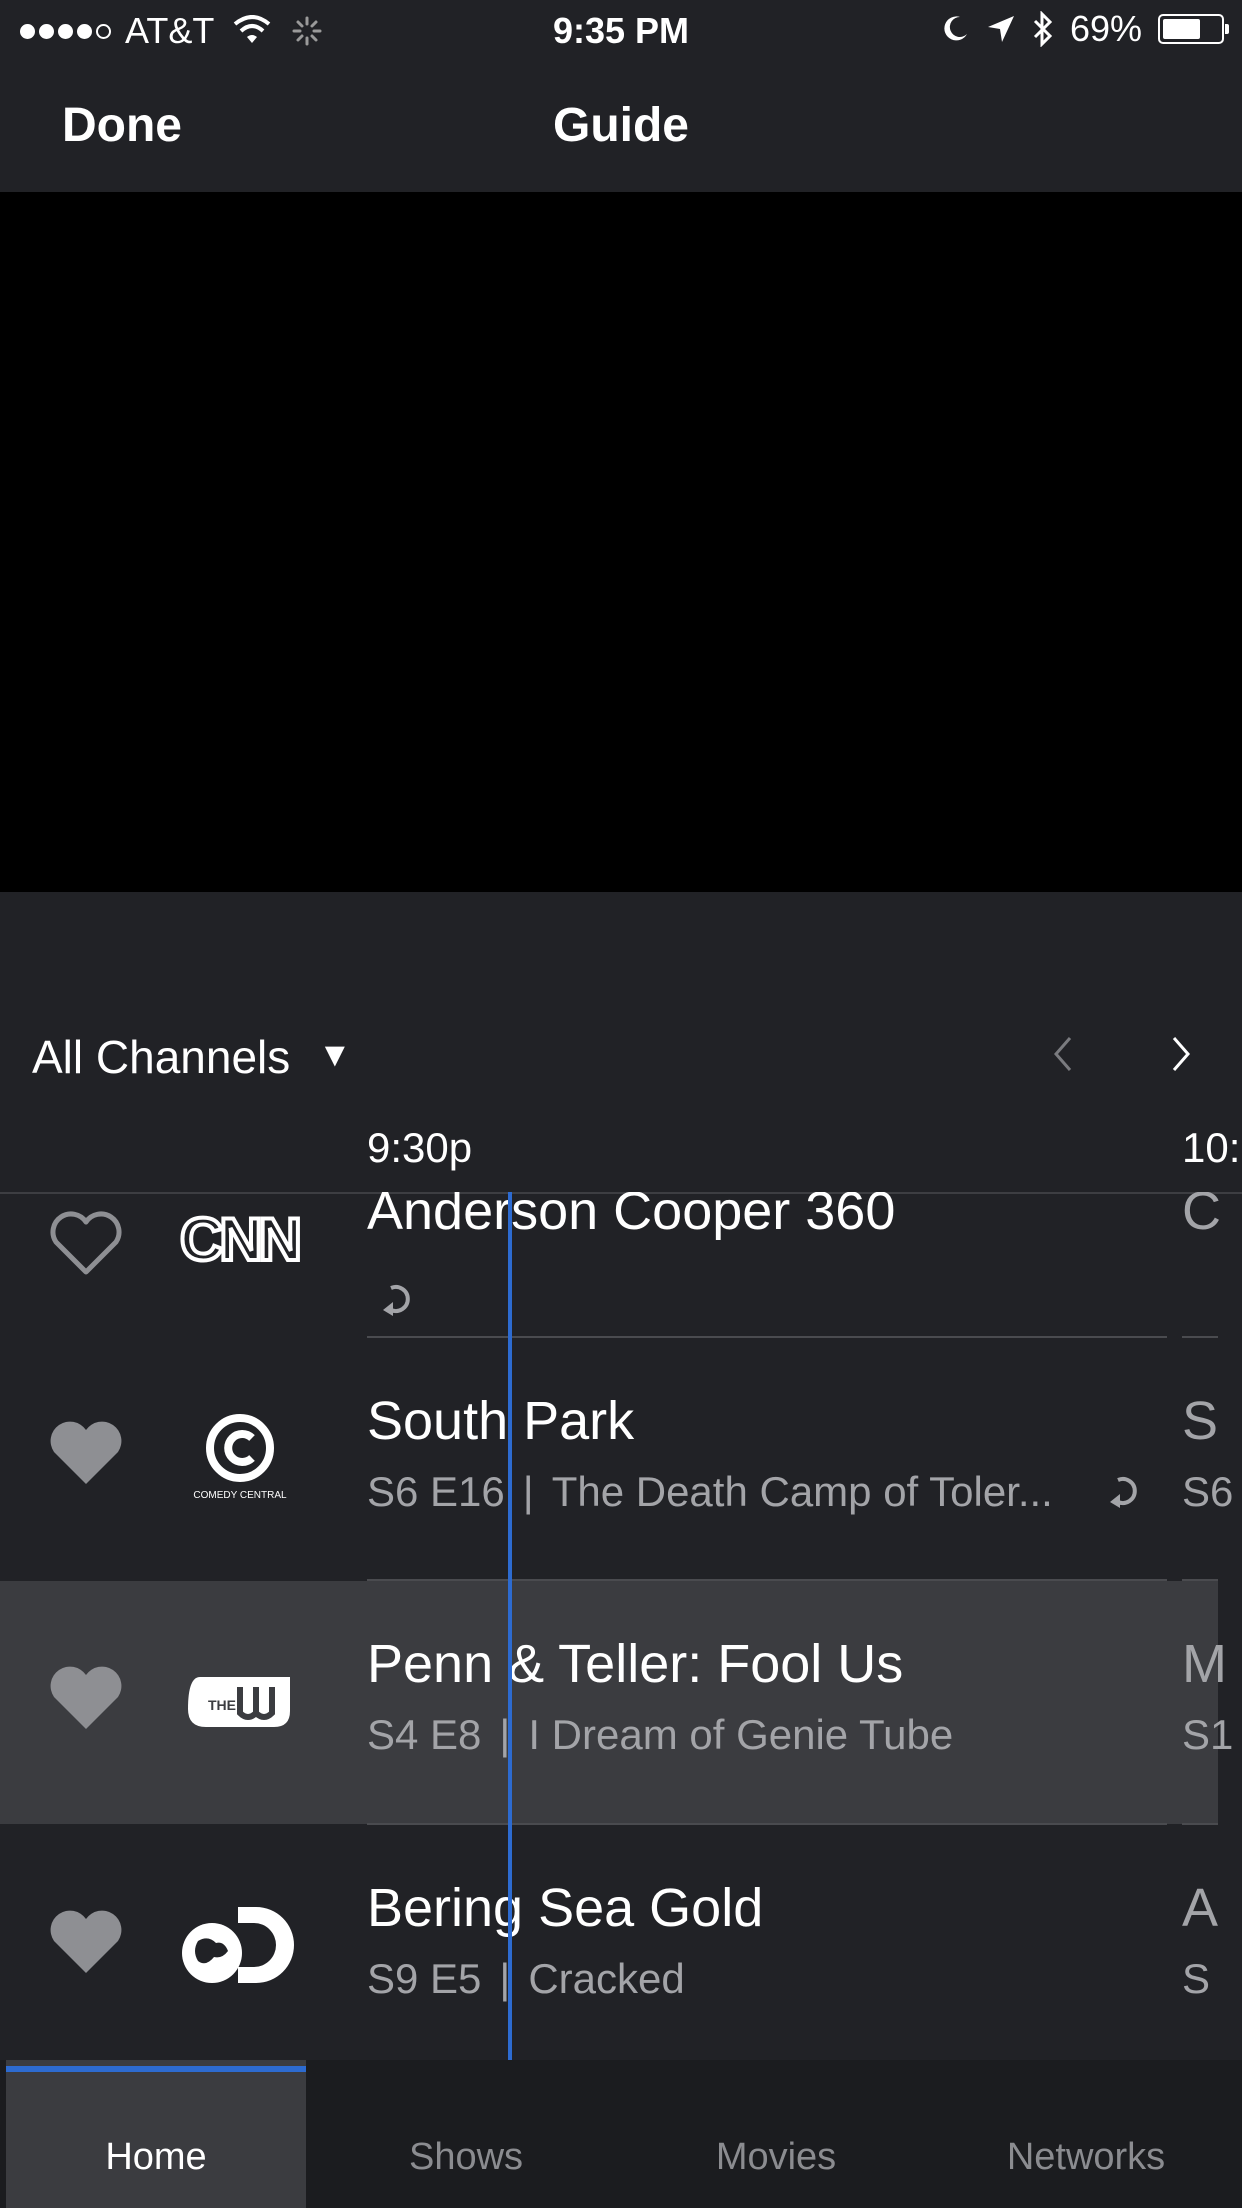  What do you see at coordinates (156, 2157) in the screenshot?
I see `tab-home-label: Home` at bounding box center [156, 2157].